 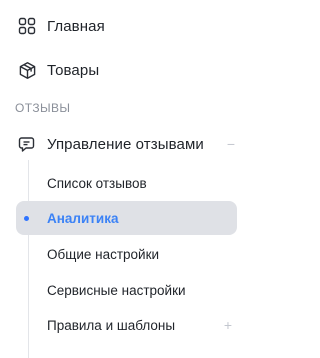 I want to click on section-title-reviews: ОТЗЫВЫ, so click(x=43, y=108).